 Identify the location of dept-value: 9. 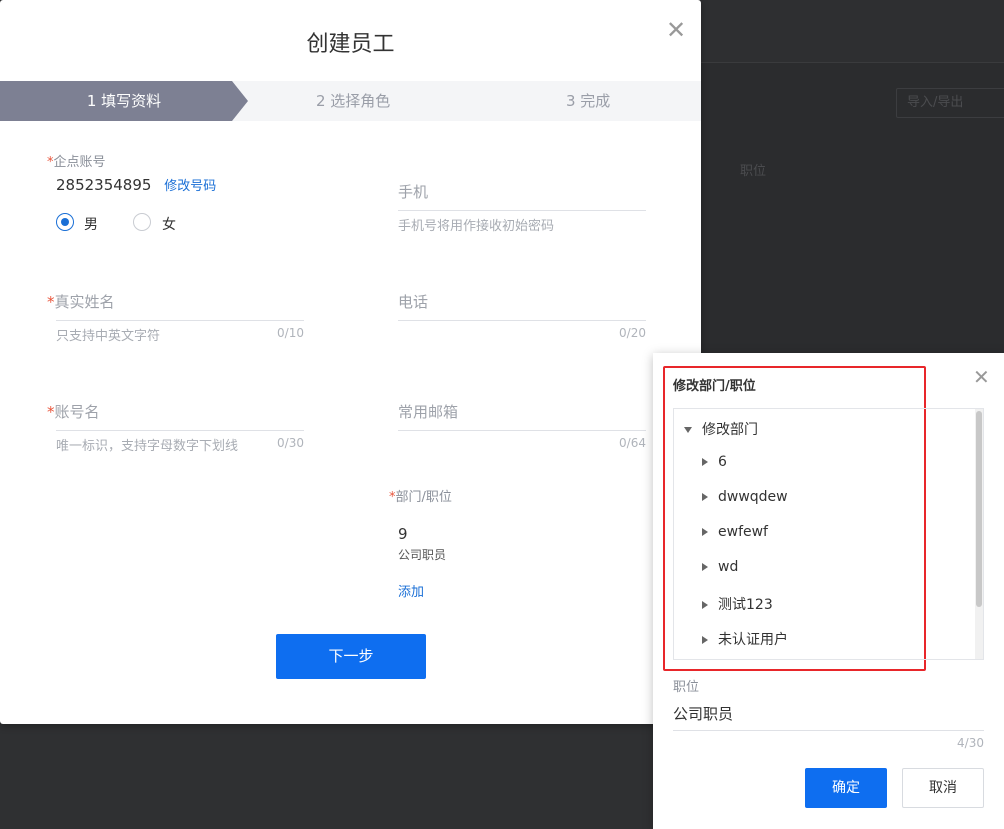
(403, 534).